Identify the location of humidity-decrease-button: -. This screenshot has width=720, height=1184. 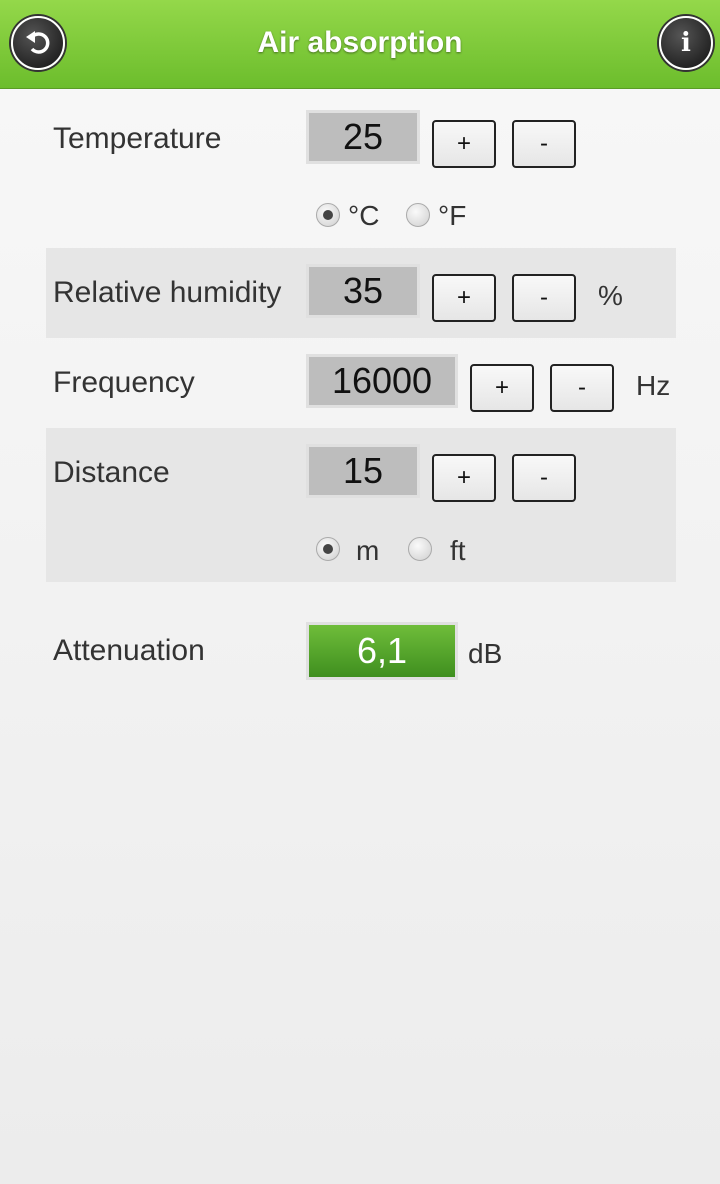
(544, 298).